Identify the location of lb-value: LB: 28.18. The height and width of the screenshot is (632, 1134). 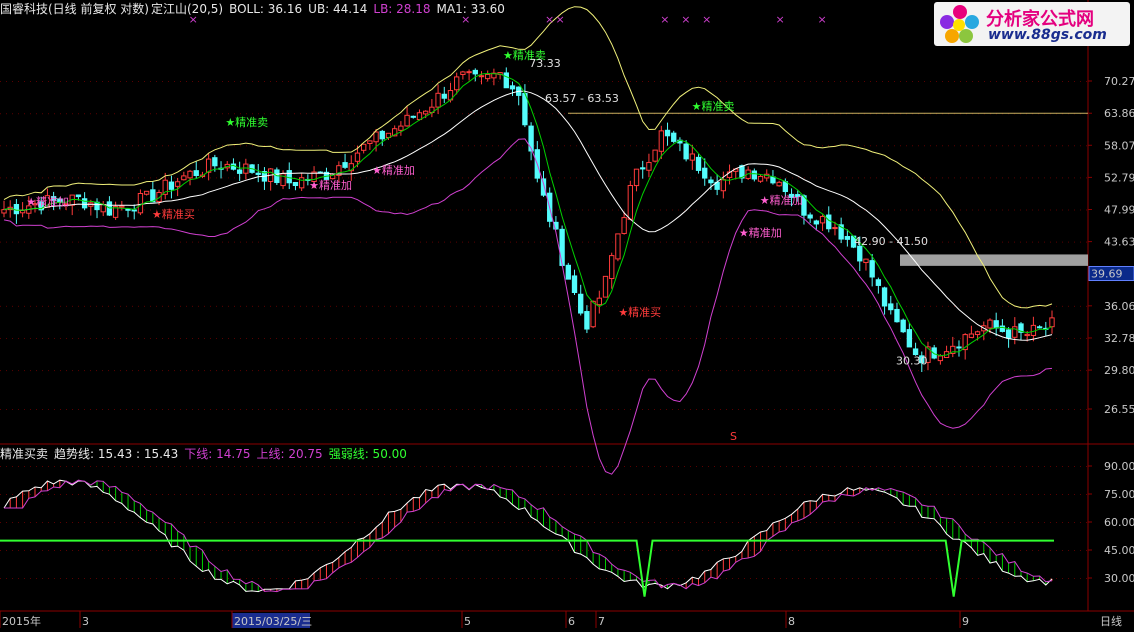
(402, 9).